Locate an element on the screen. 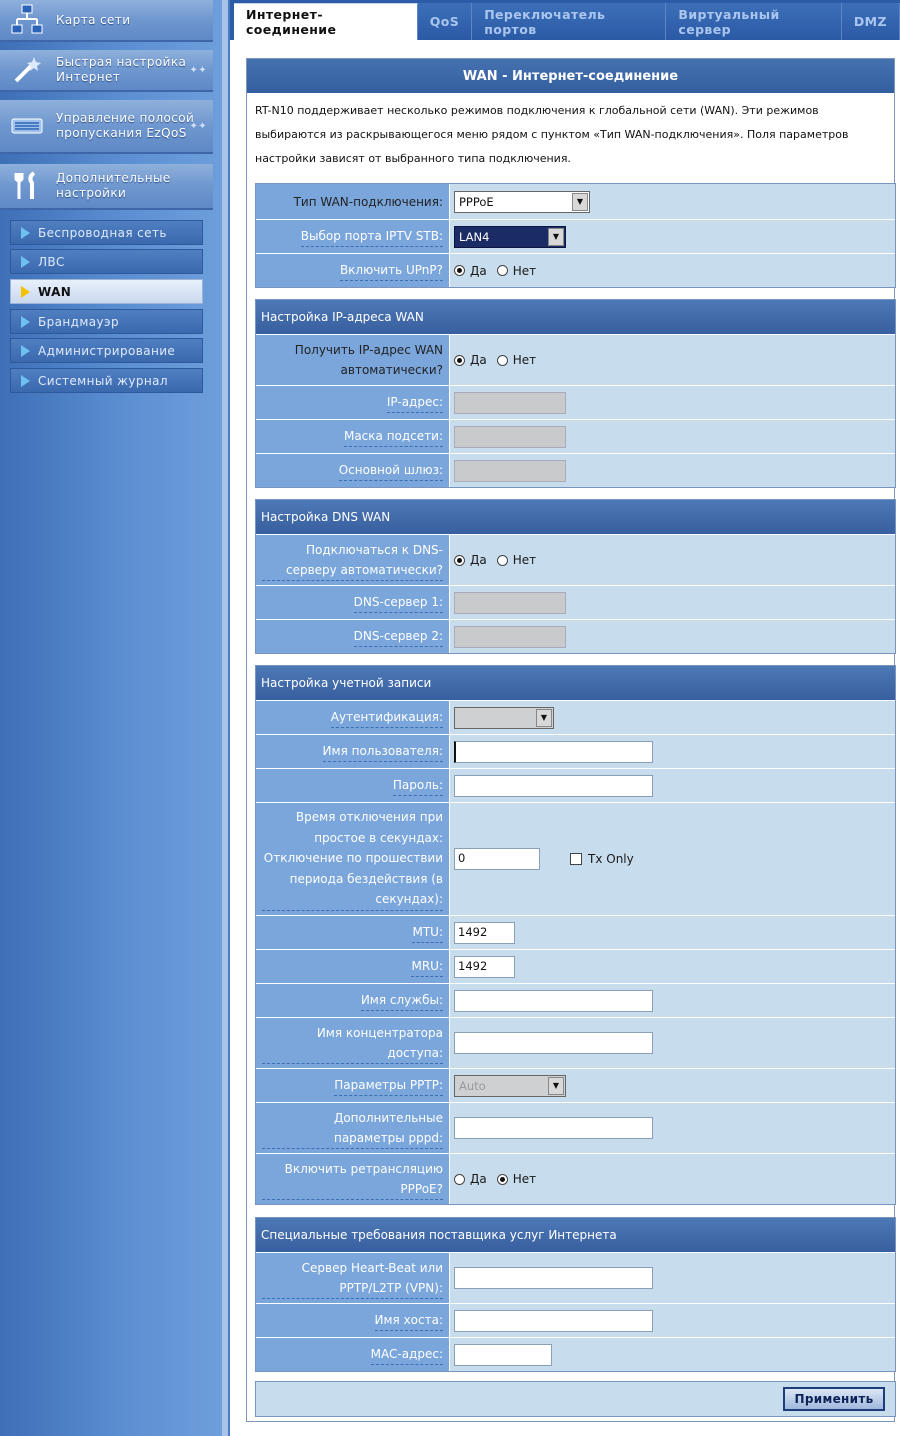 Image resolution: width=900 pixels, height=1436 pixels. dns2-label: DNS-сервер 2: is located at coordinates (352, 636).